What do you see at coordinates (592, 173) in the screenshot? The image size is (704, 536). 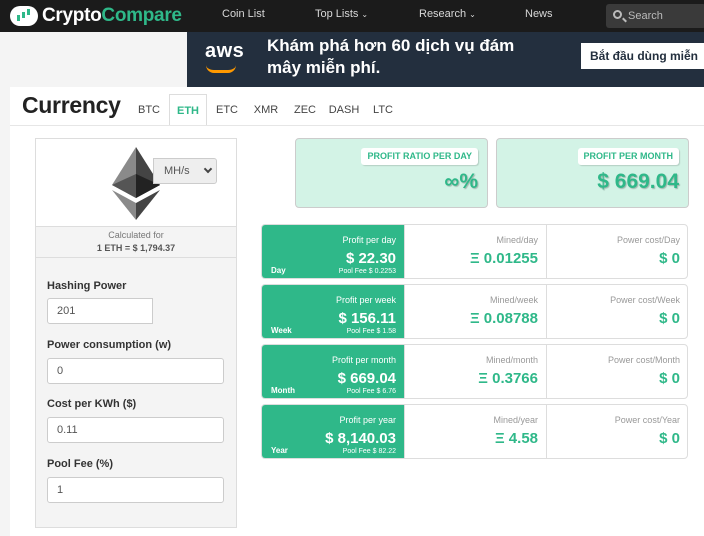 I see `profit-month-card: PROFIT PER MONTH $ 669.04` at bounding box center [592, 173].